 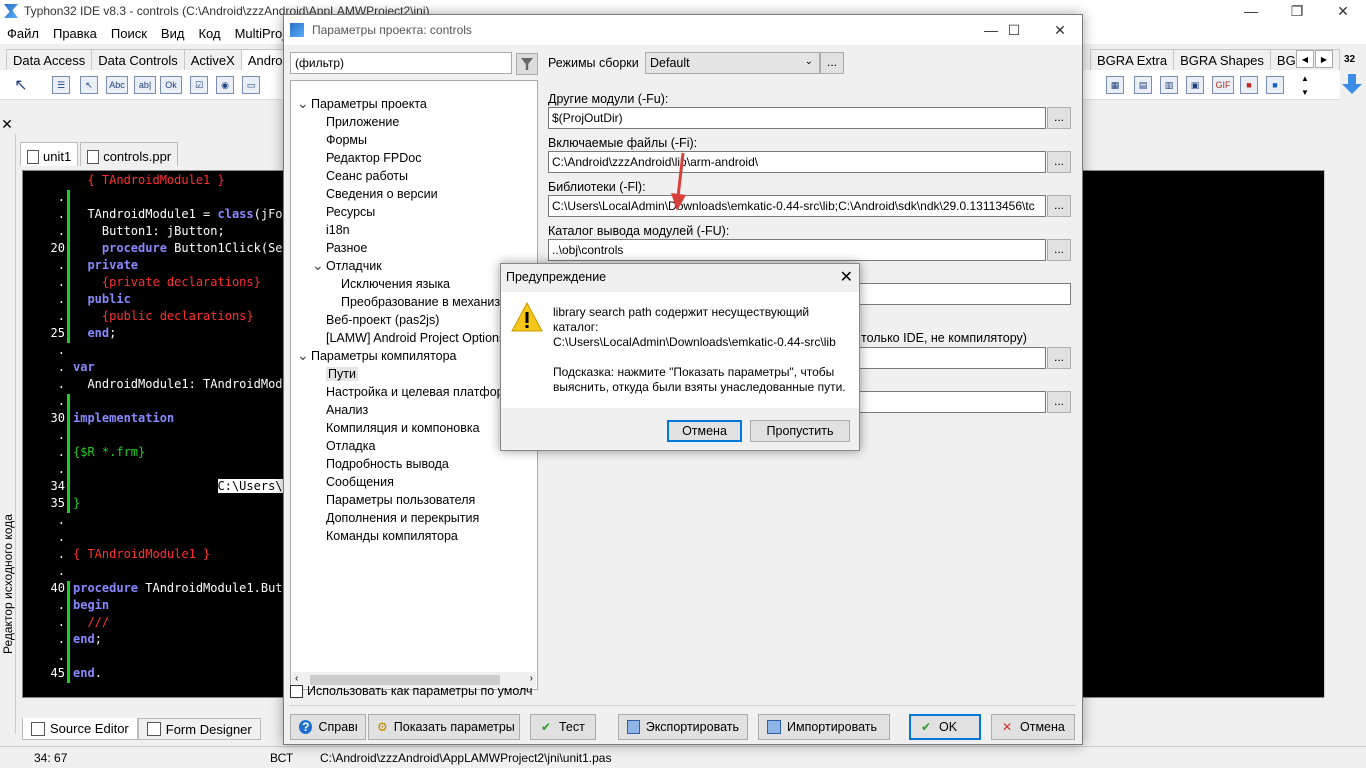 What do you see at coordinates (1324, 59) in the screenshot?
I see `palette-scroll-right-icon: ▶` at bounding box center [1324, 59].